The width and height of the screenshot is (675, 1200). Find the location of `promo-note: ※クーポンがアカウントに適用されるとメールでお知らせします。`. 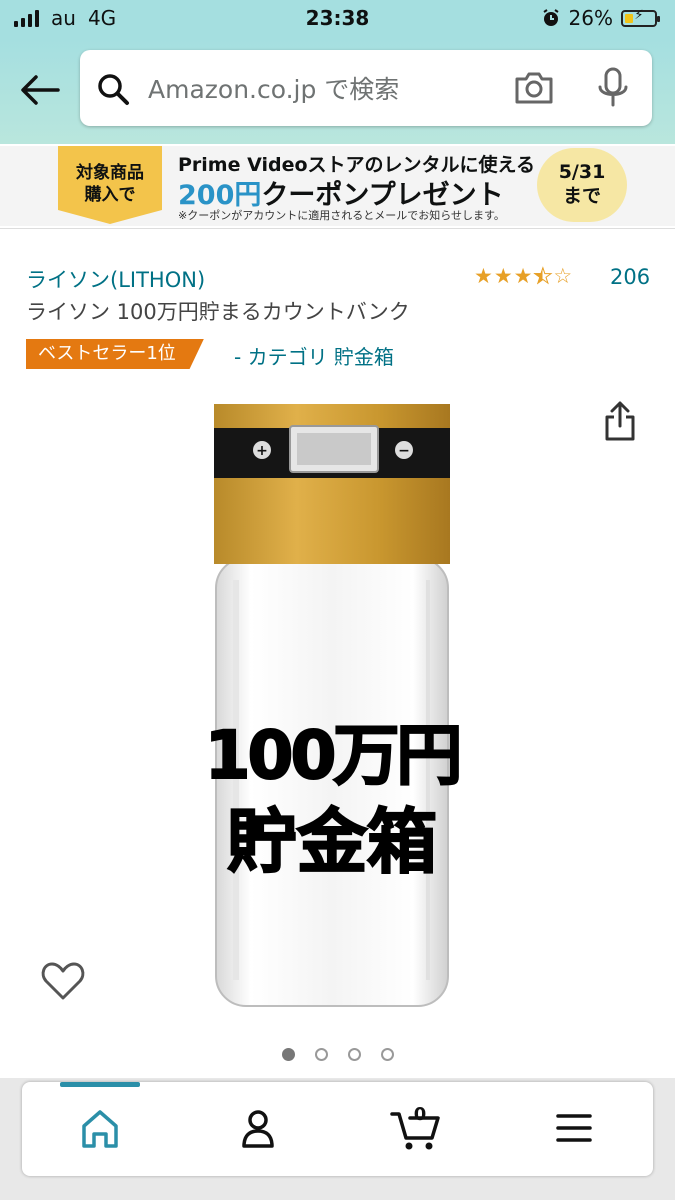

promo-note: ※クーポンがアカウントに適用されるとメールでお知らせします。 is located at coordinates (341, 215).